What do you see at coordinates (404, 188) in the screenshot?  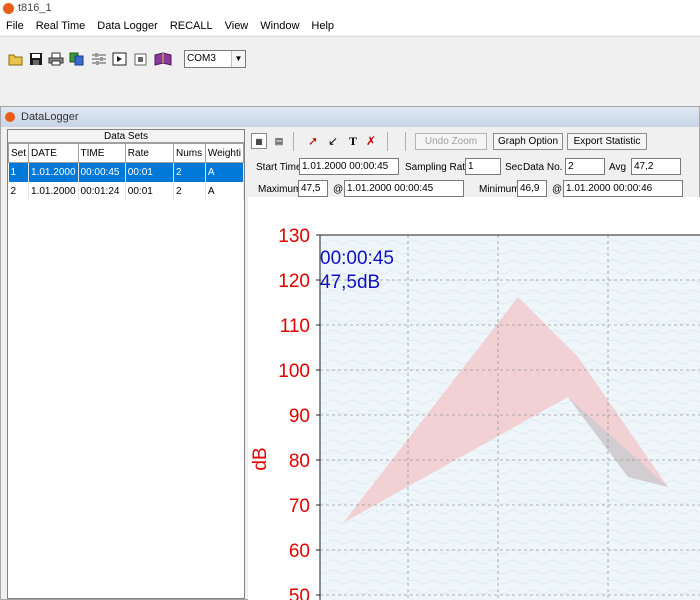 I see `maximum-time-field: 1.01.2000 00:00:45` at bounding box center [404, 188].